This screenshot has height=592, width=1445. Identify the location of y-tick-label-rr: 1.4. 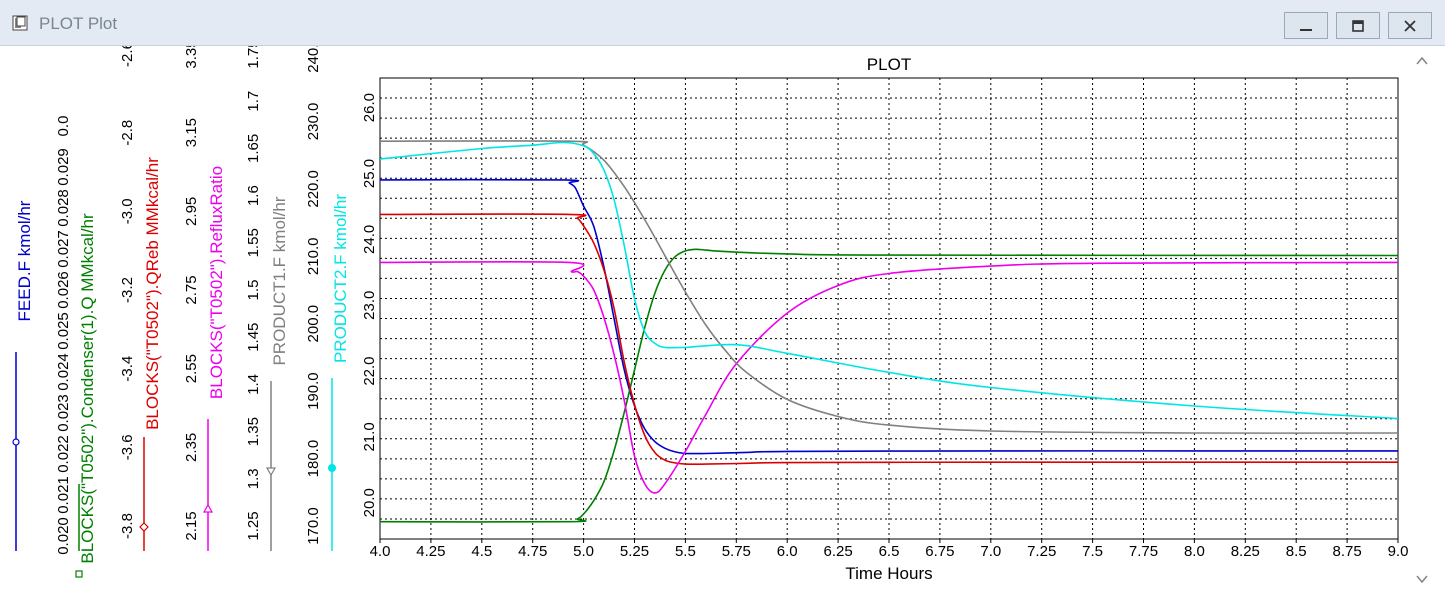
(253, 384).